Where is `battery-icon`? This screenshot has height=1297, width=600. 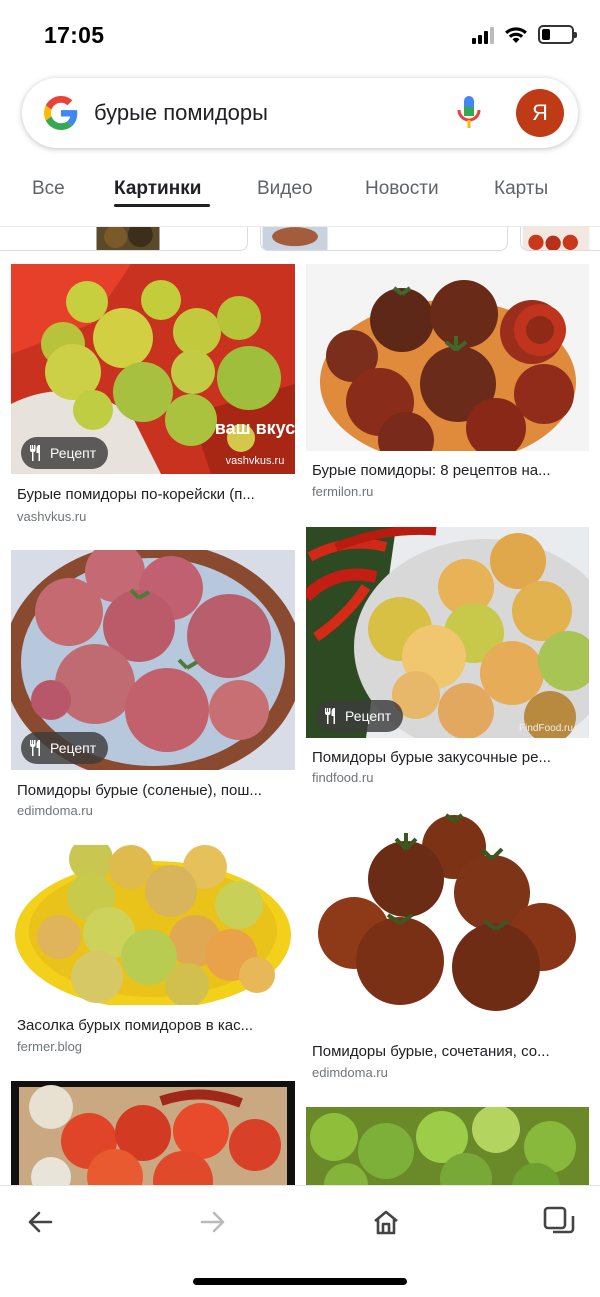 battery-icon is located at coordinates (557, 34).